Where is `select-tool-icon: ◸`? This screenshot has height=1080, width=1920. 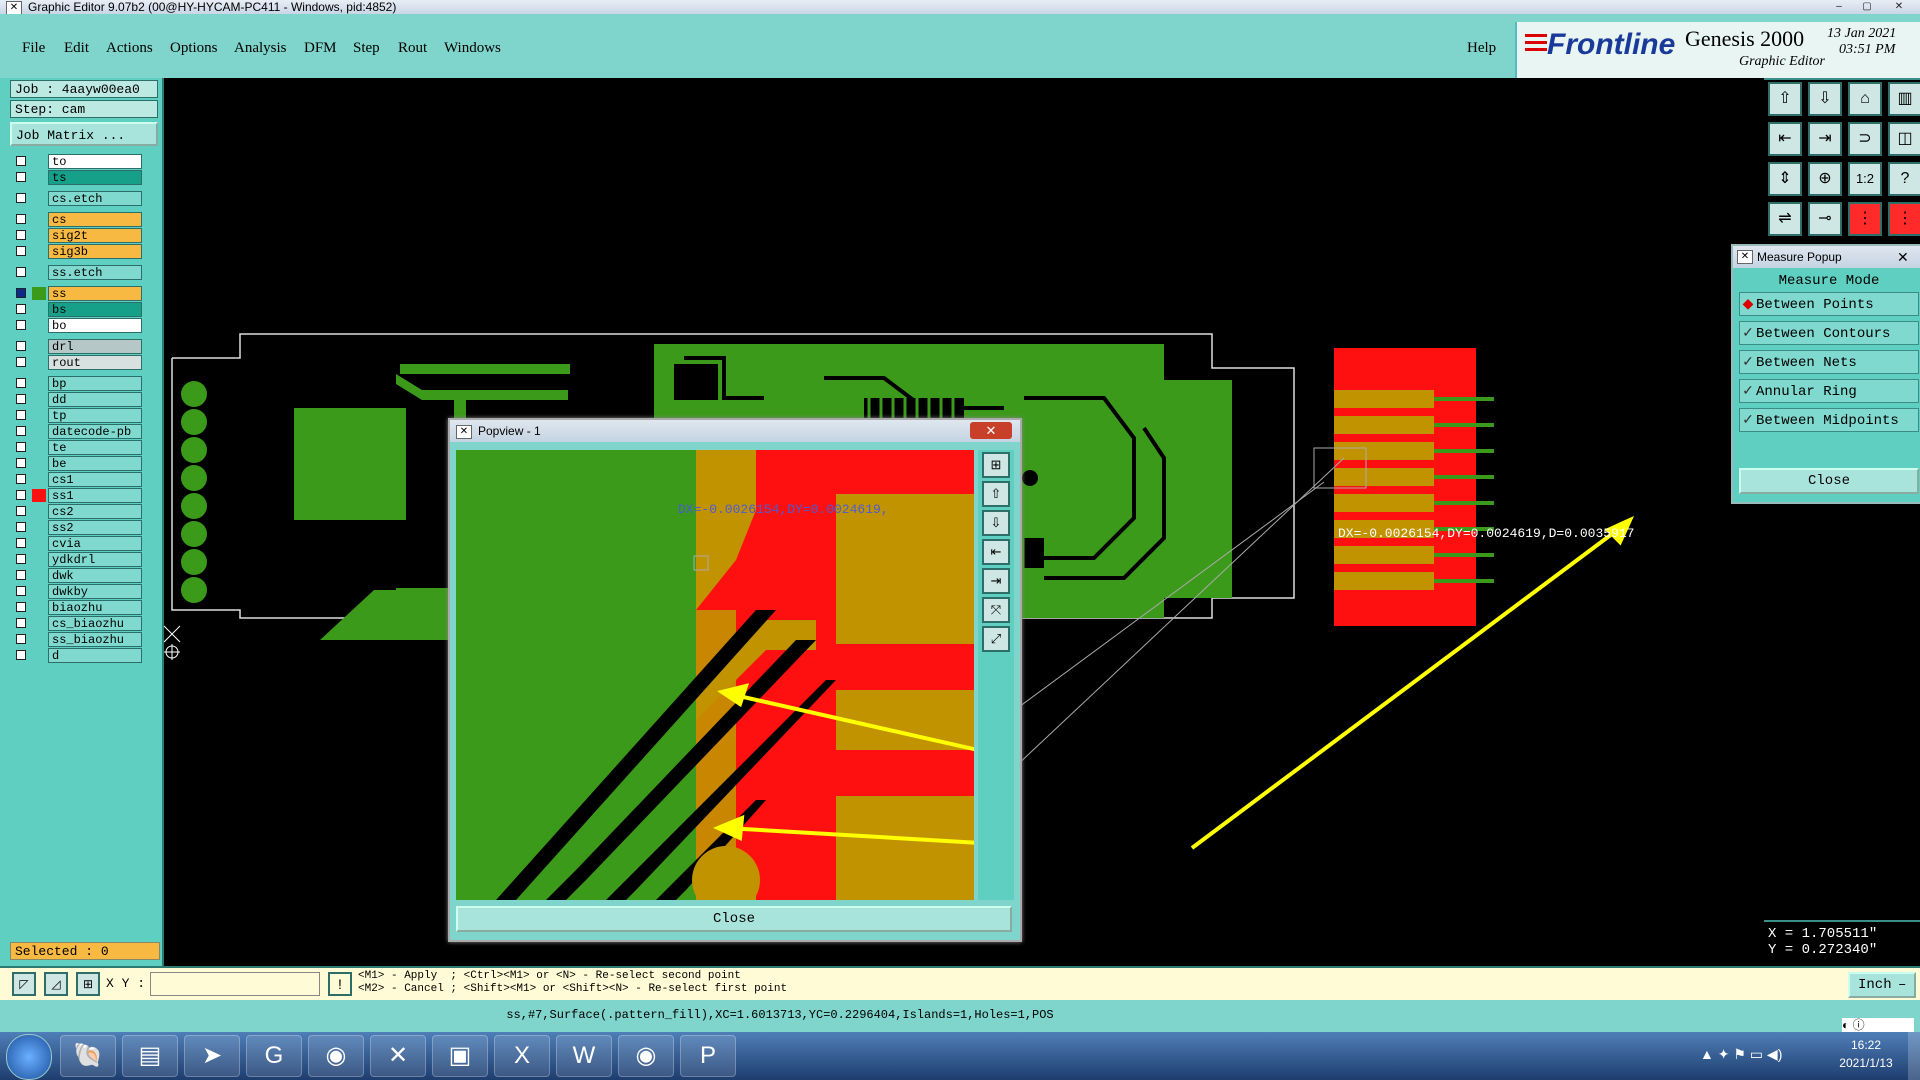 select-tool-icon: ◸ is located at coordinates (24, 984).